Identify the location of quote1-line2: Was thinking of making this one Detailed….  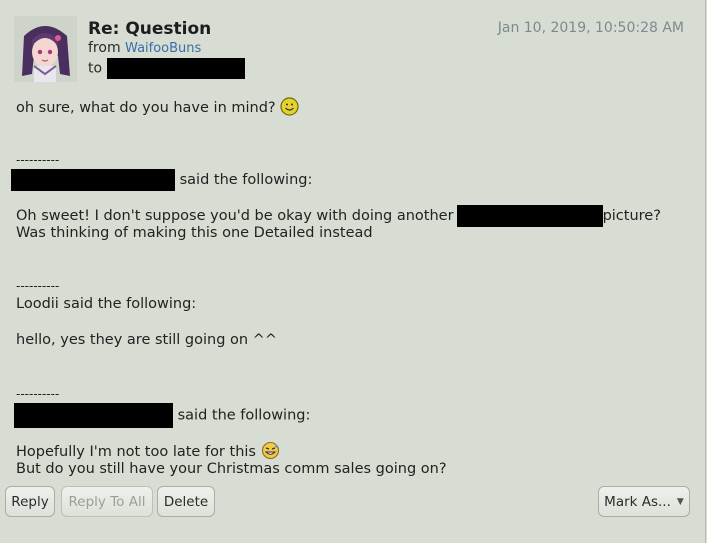
(194, 233).